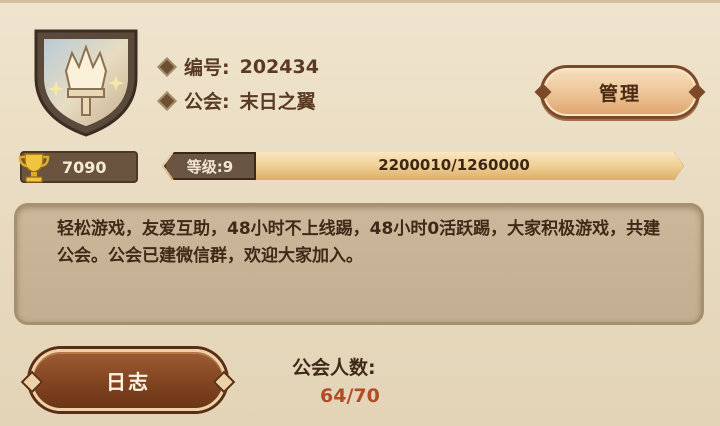  I want to click on trophy-value: 7090, so click(84, 167).